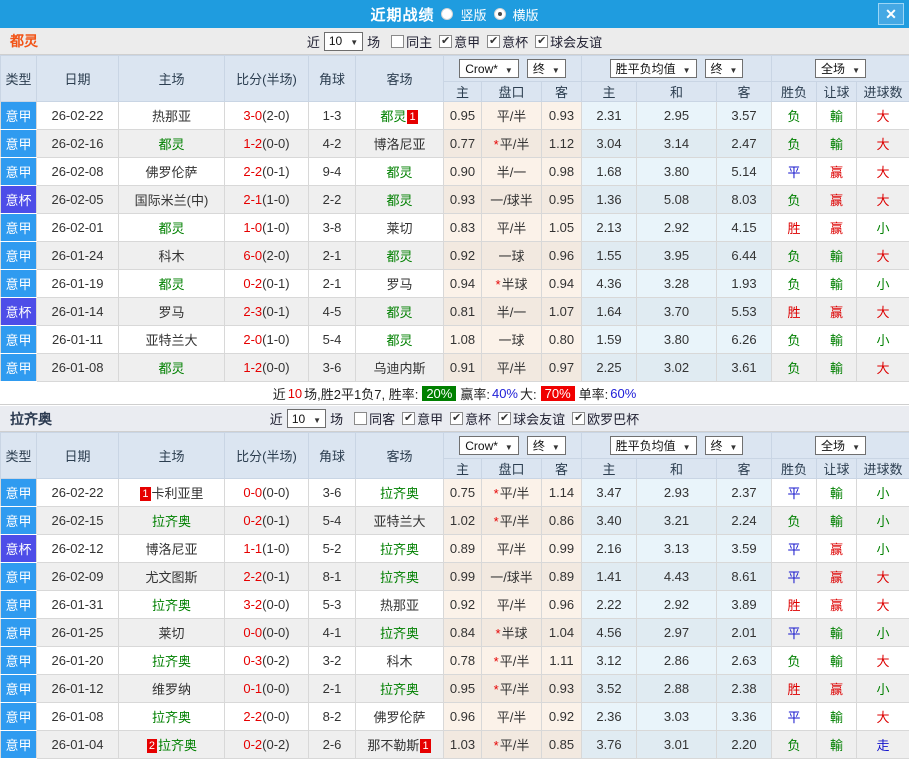 Image resolution: width=909 pixels, height=759 pixels. I want to click on near-label: 近, so click(276, 418).